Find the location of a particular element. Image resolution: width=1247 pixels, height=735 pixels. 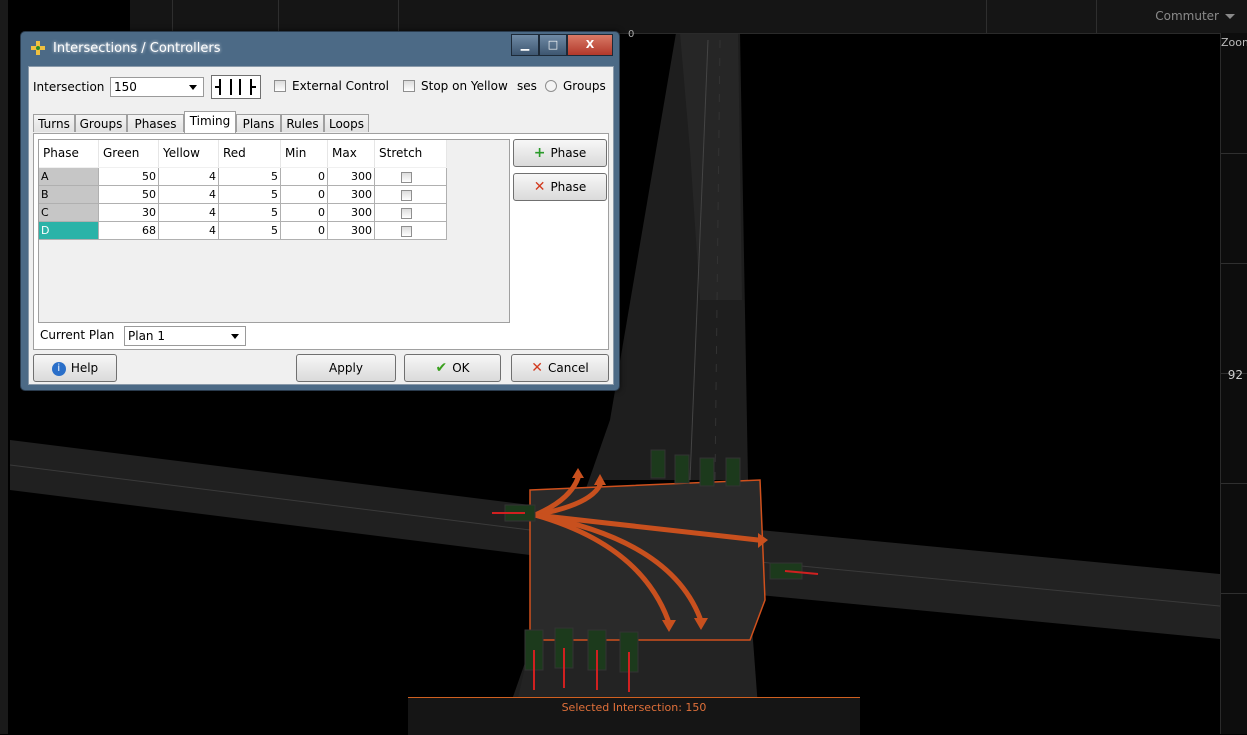

add-phase-label: Phase is located at coordinates (568, 153).